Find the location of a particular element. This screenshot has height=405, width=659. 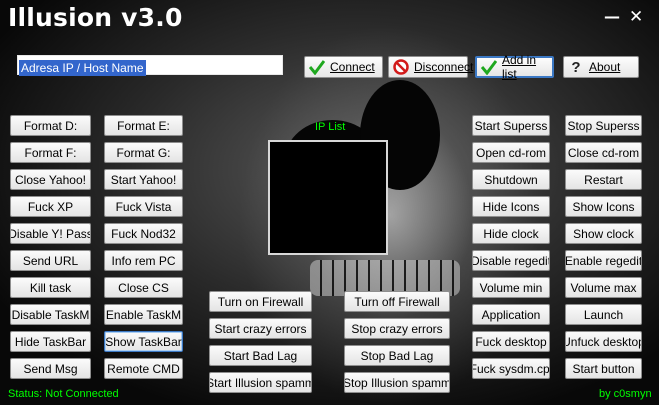

disable-regedit-button: Disable regedit is located at coordinates (511, 260).